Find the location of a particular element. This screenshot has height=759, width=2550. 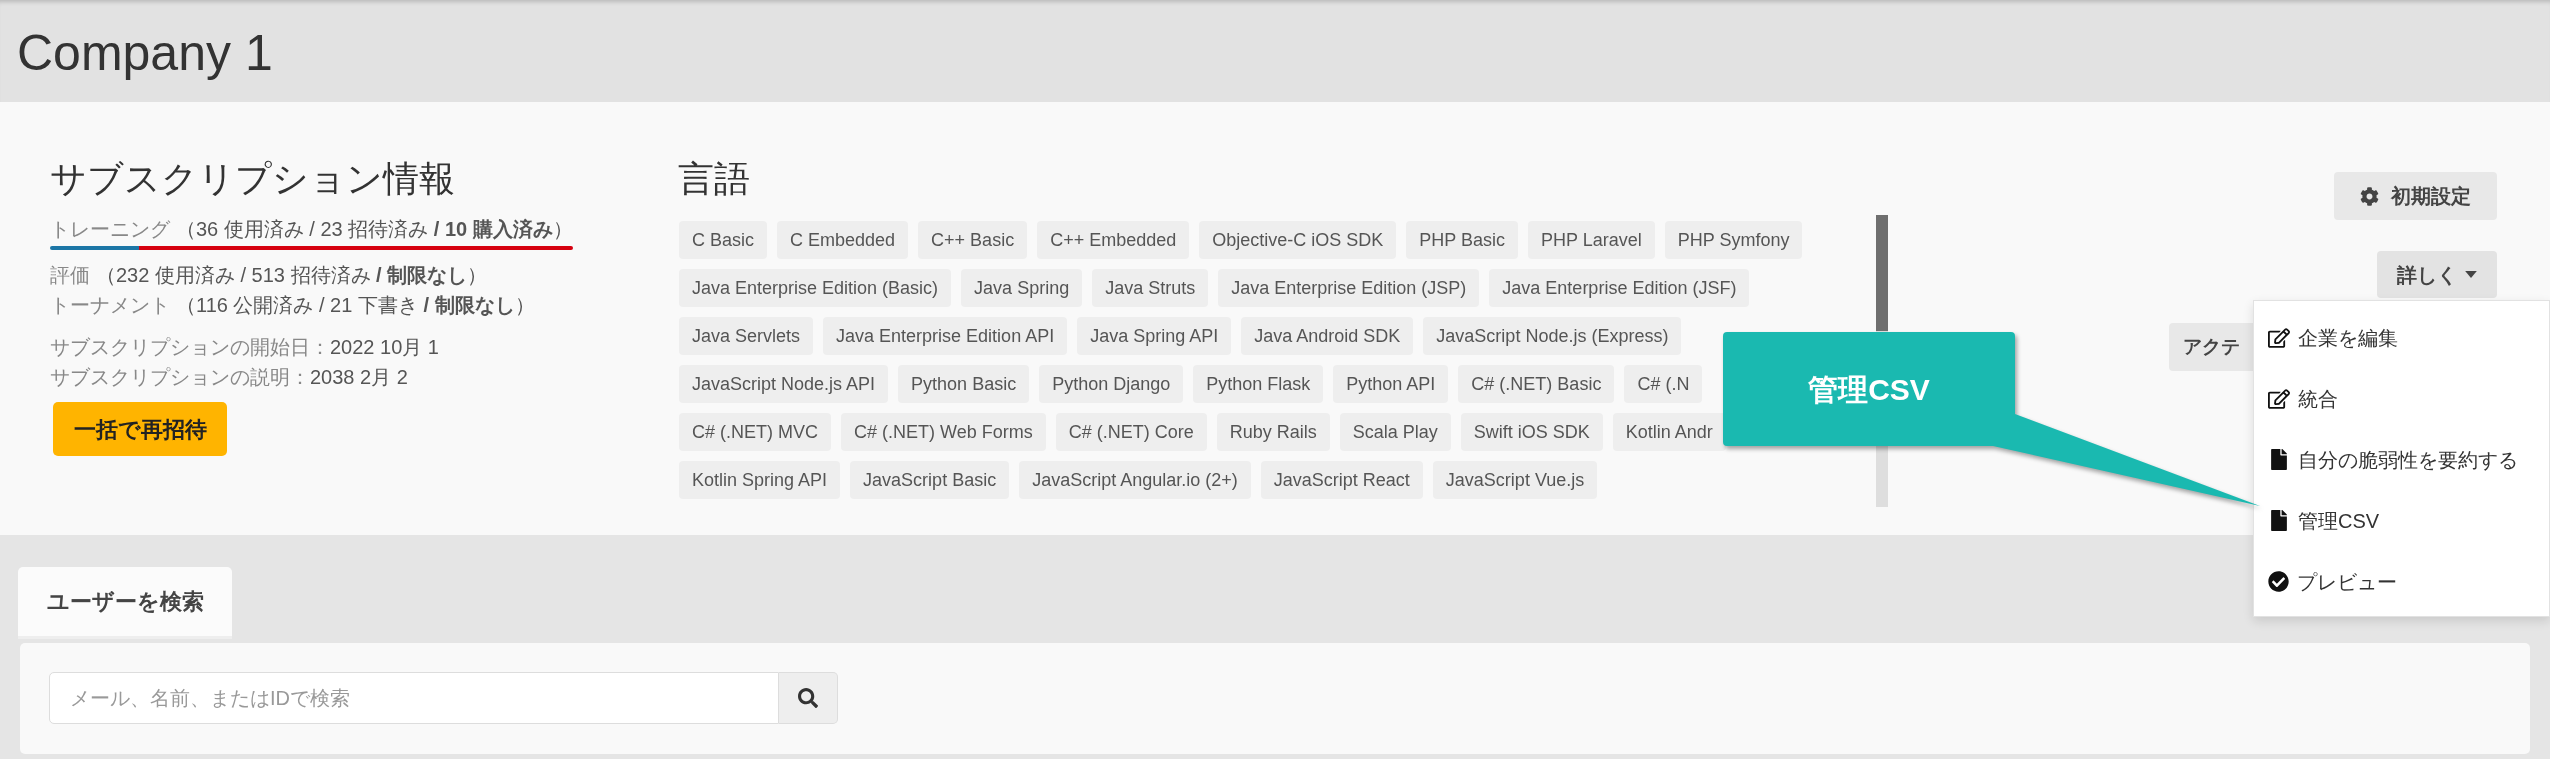

dropdown-menu-item: 管理CSV is located at coordinates (2401, 520).